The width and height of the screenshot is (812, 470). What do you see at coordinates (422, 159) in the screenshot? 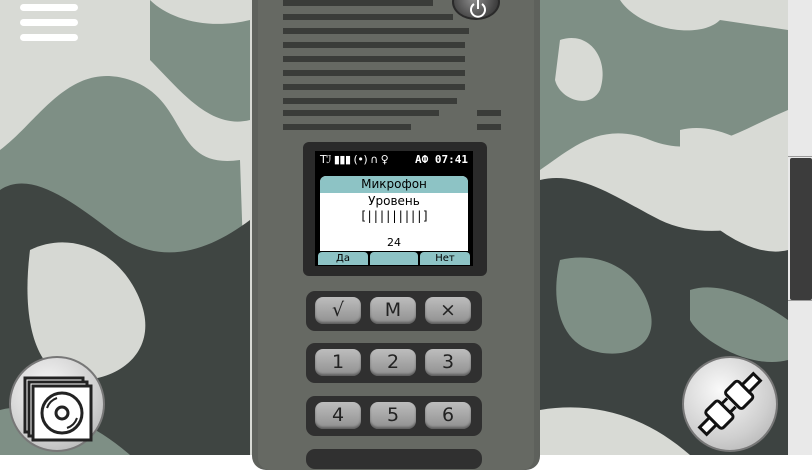
I see `mode-label: АФ` at bounding box center [422, 159].